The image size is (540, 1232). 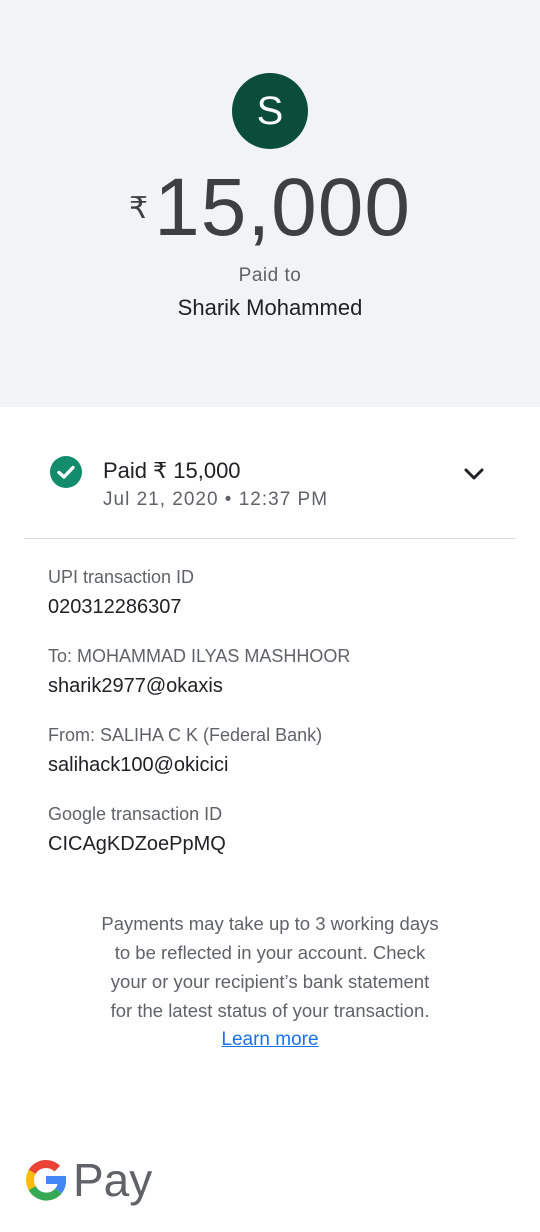 What do you see at coordinates (270, 111) in the screenshot?
I see `avatar: S` at bounding box center [270, 111].